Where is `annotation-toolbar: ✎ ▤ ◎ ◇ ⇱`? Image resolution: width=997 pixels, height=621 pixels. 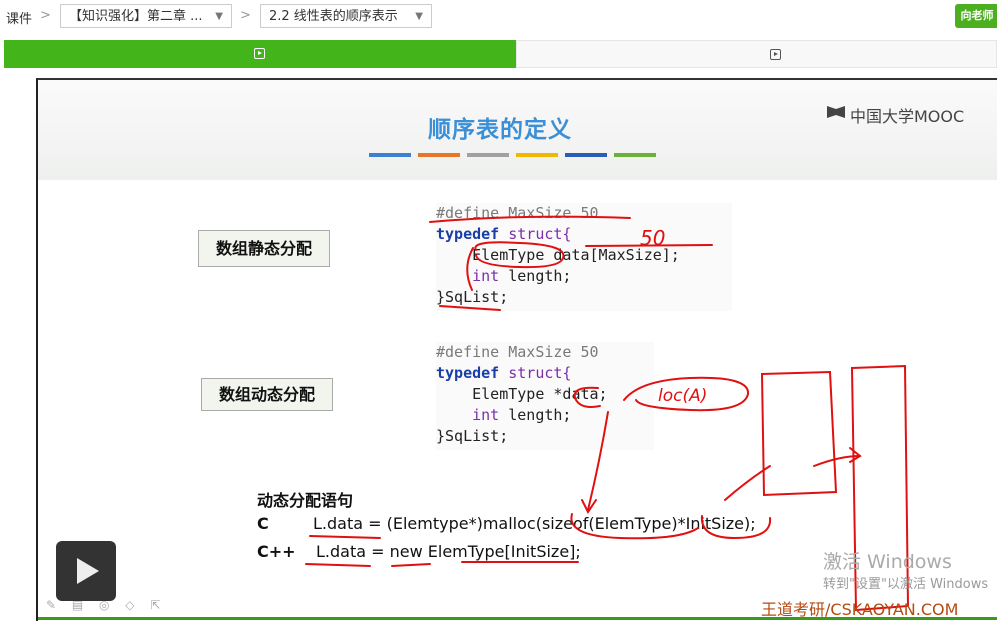 annotation-toolbar: ✎ ▤ ◎ ◇ ⇱ is located at coordinates (106, 605).